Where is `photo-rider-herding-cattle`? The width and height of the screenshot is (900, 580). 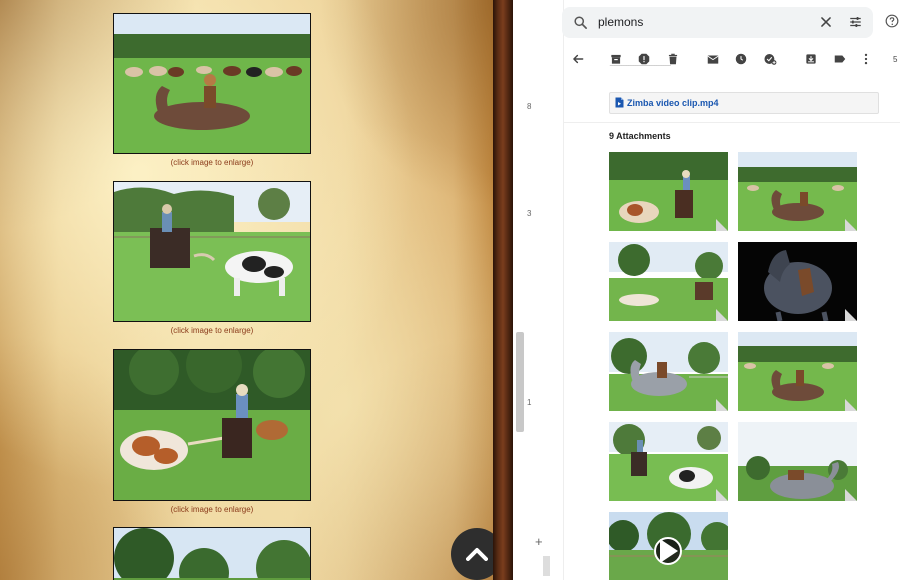
photo-rider-herding-cattle is located at coordinates (212, 425).